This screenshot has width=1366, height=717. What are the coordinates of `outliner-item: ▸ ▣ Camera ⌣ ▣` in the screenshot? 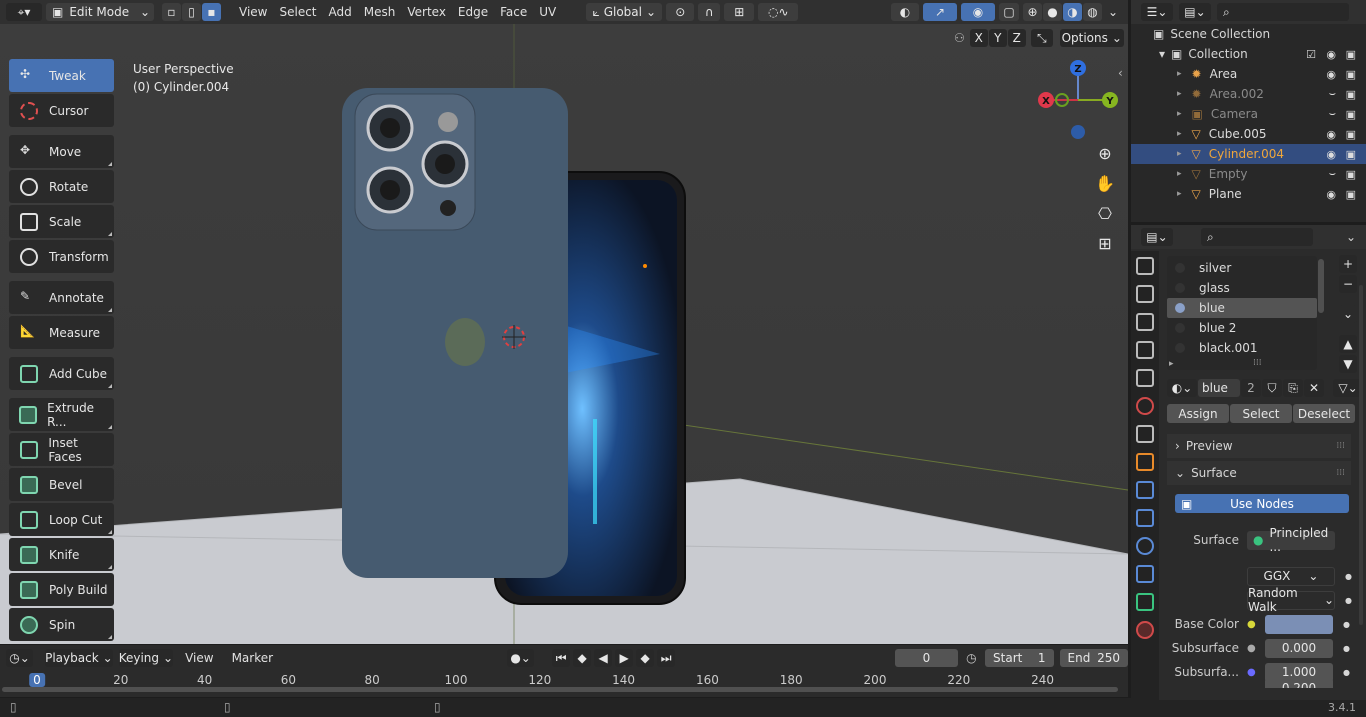 It's located at (1248, 114).